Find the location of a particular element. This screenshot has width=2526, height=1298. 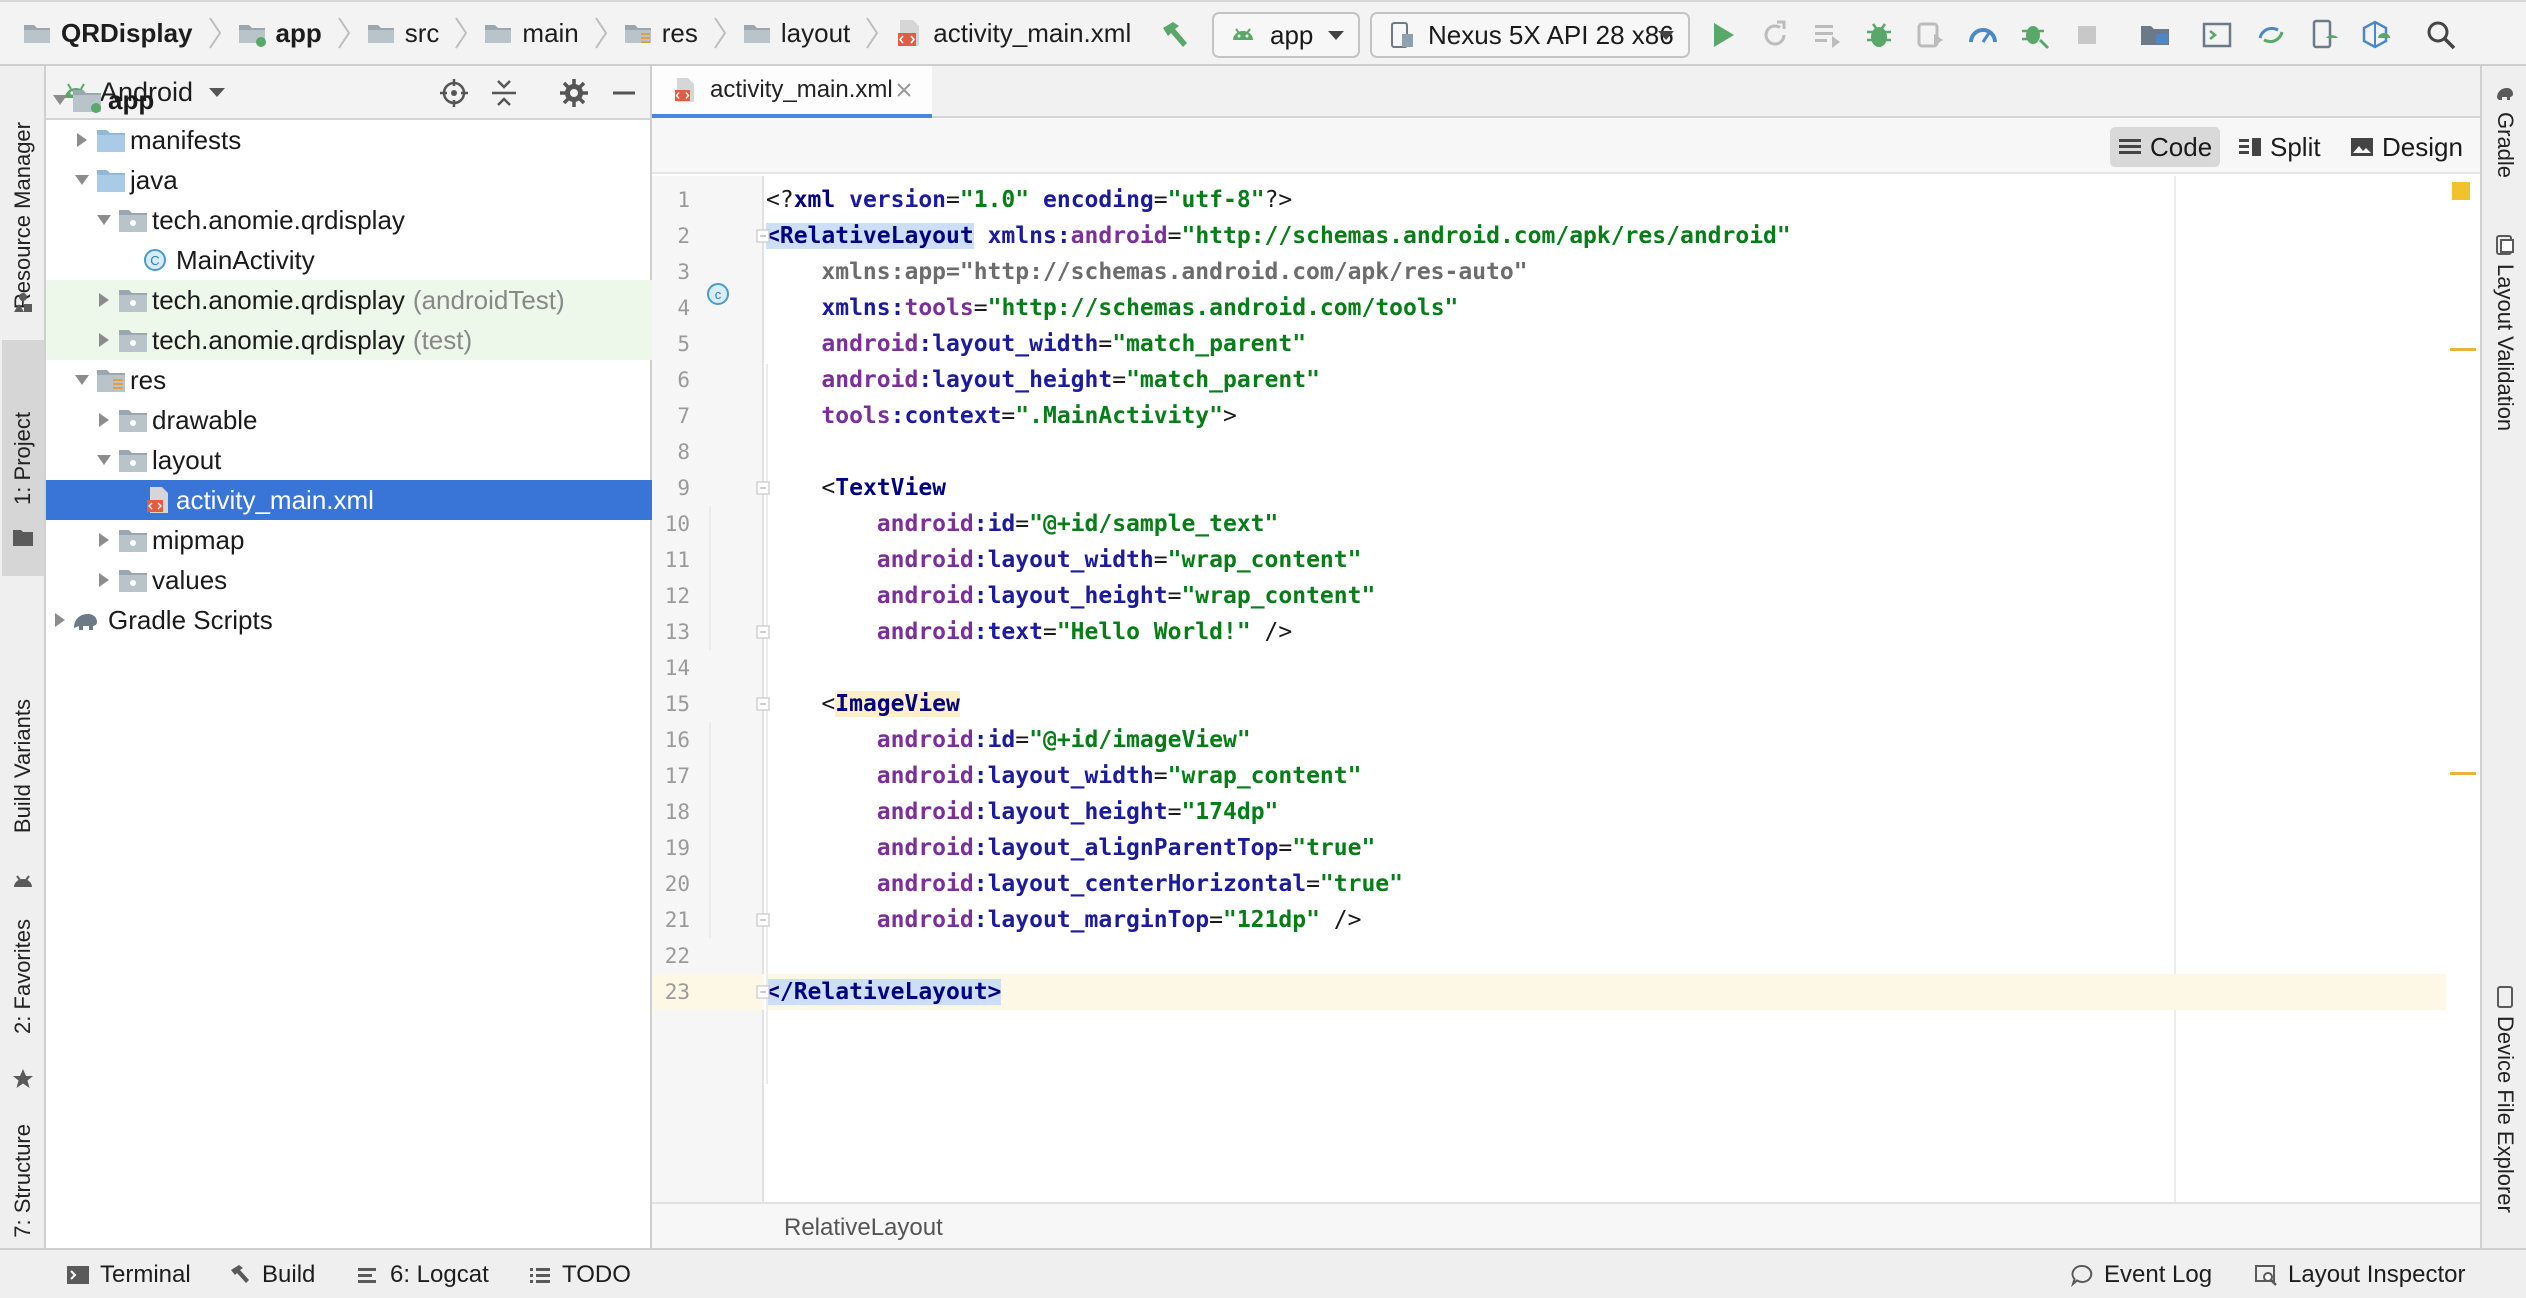

run-icon is located at coordinates (1723, 35).